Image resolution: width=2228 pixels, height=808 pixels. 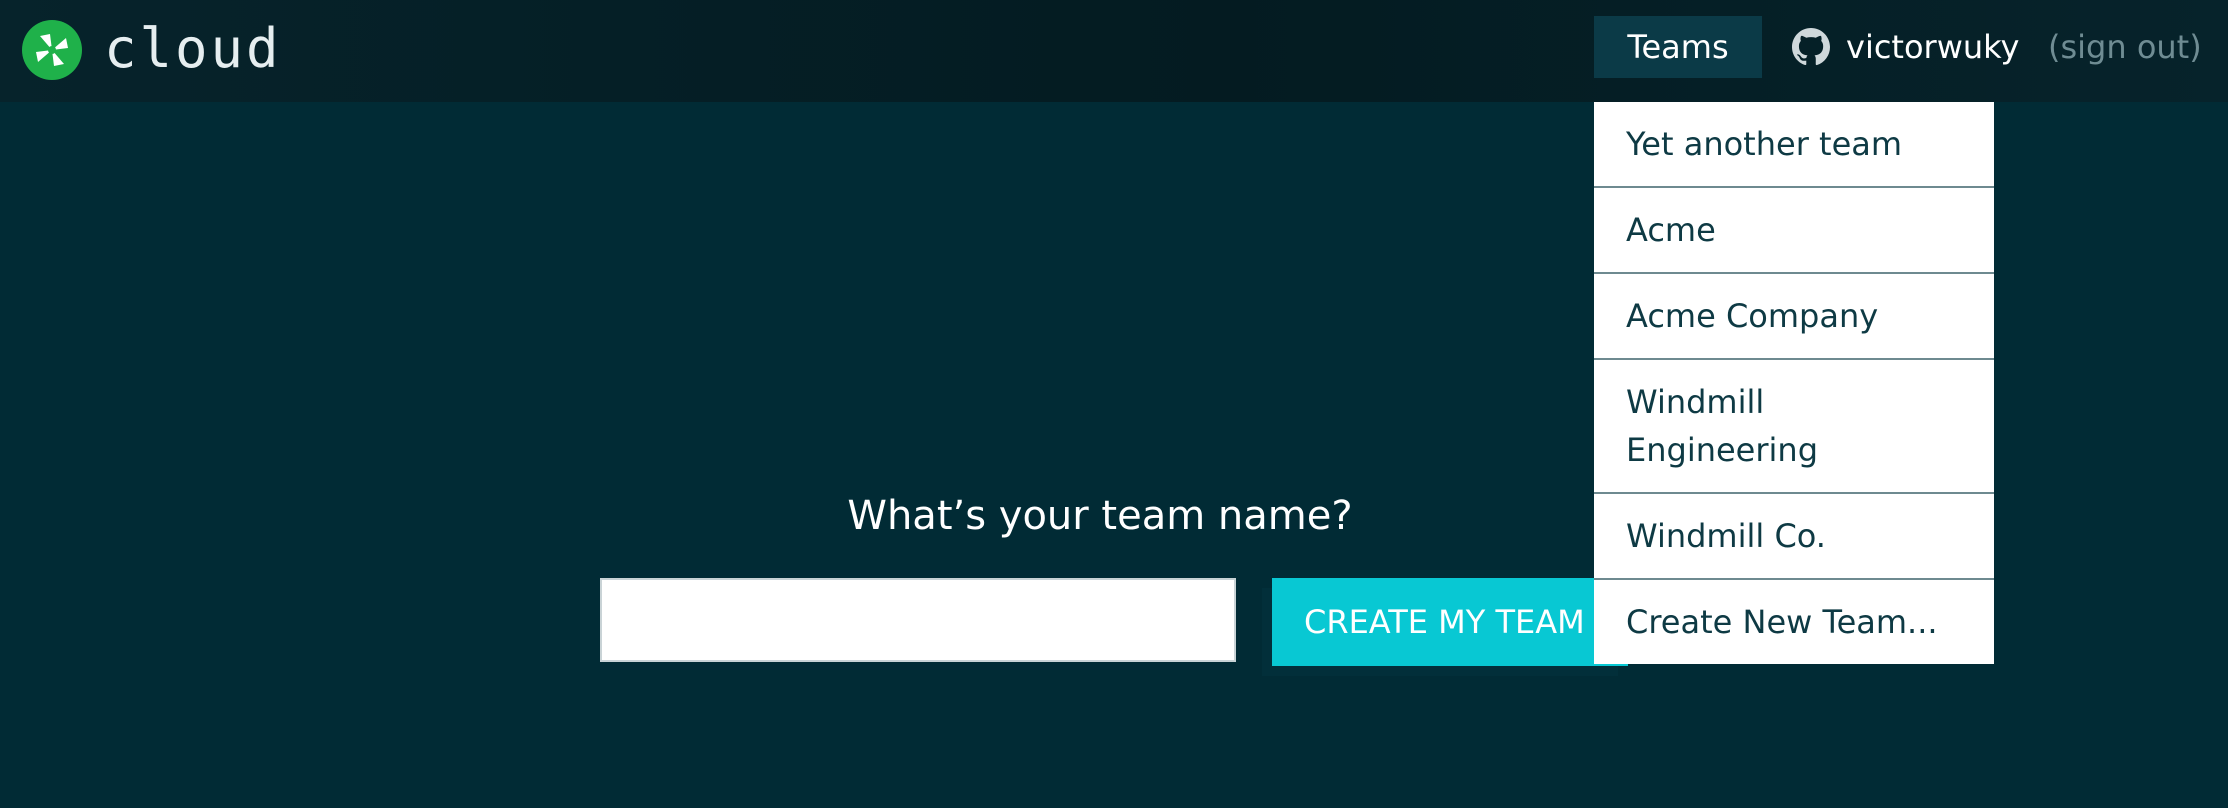 I want to click on username-label: victorwuky, so click(x=1933, y=47).